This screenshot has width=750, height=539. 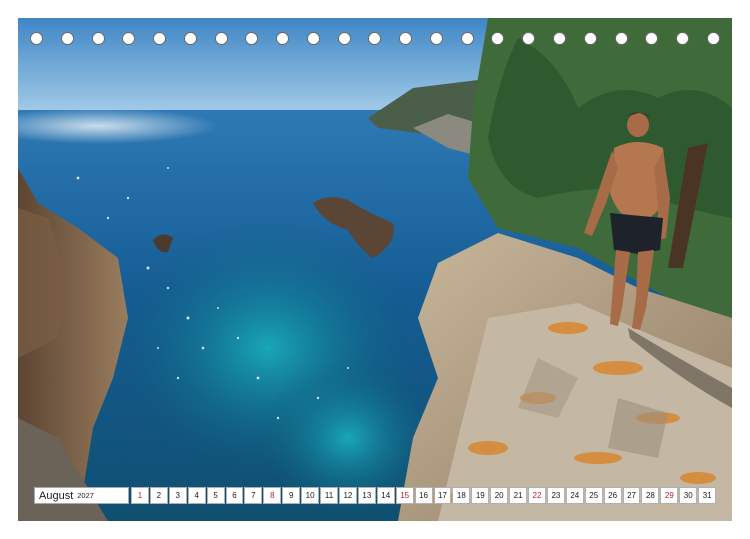 What do you see at coordinates (140, 495) in the screenshot?
I see `day-cell: 1` at bounding box center [140, 495].